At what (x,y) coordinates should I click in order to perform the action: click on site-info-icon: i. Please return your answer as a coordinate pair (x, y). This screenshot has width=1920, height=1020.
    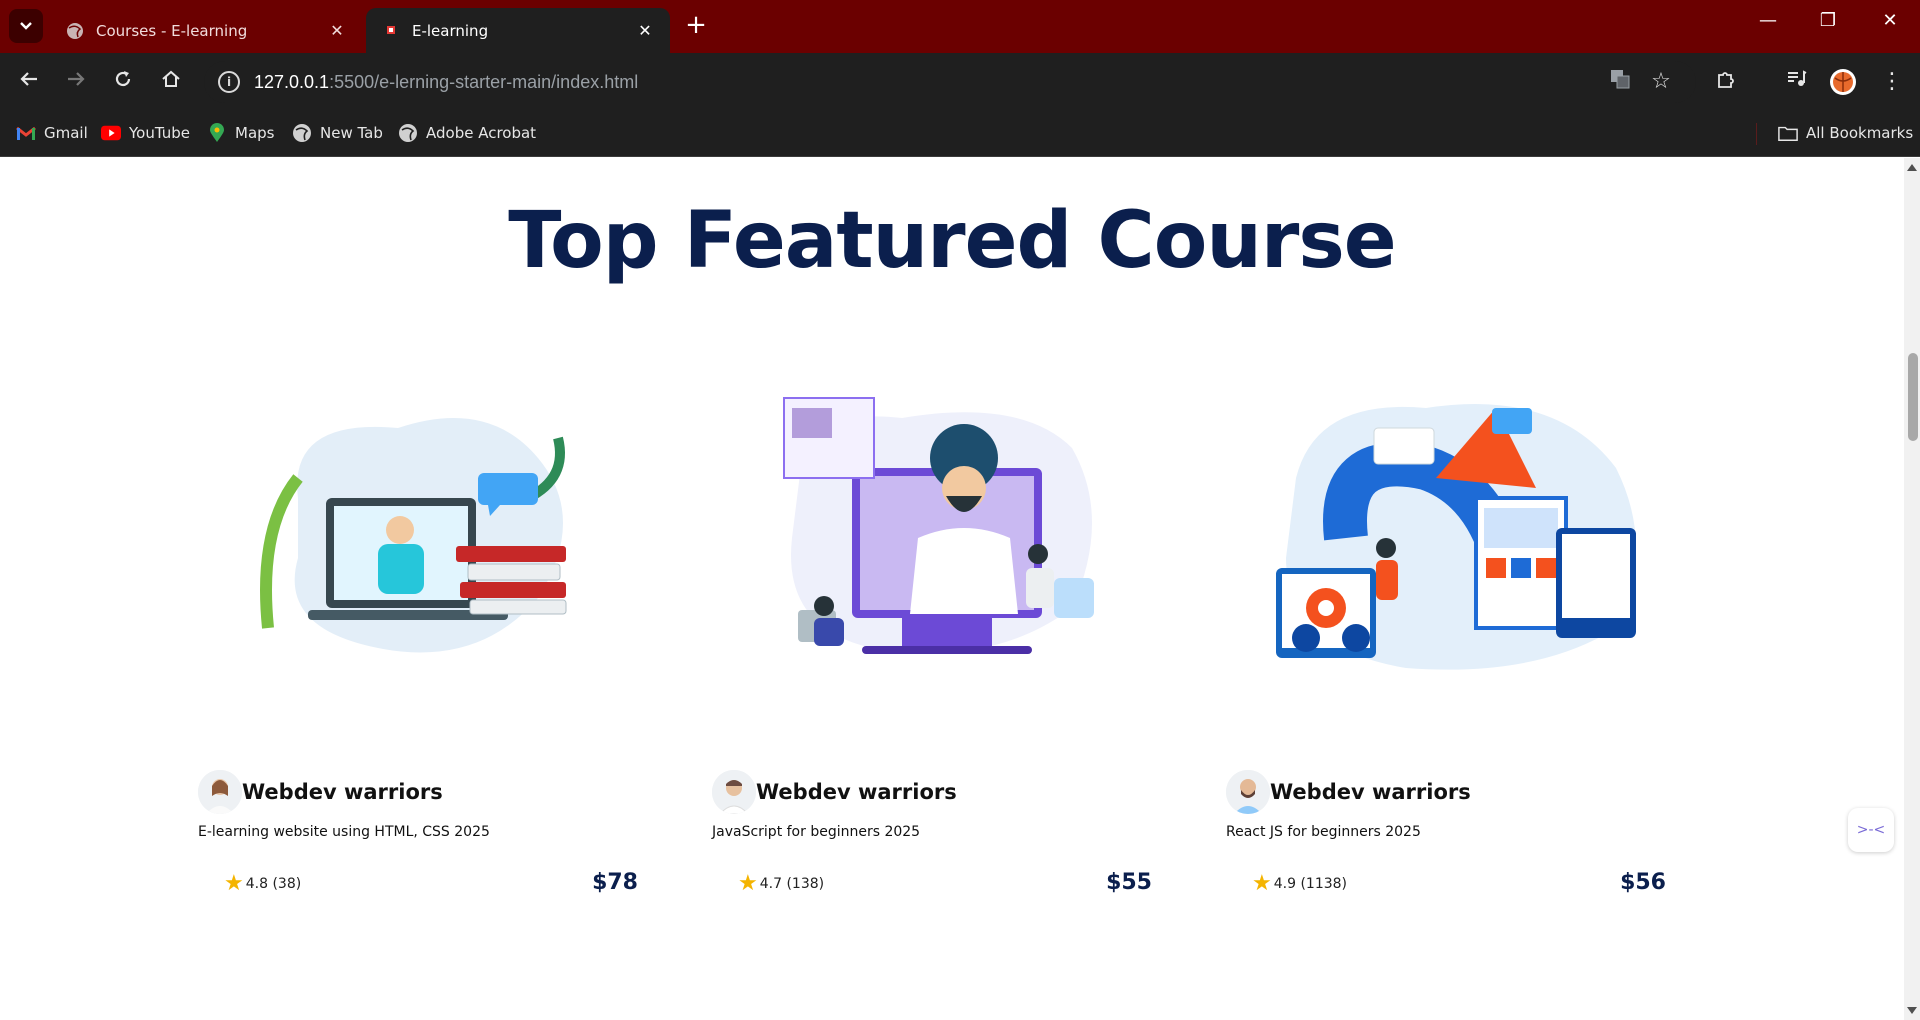
    Looking at the image, I should click on (229, 82).